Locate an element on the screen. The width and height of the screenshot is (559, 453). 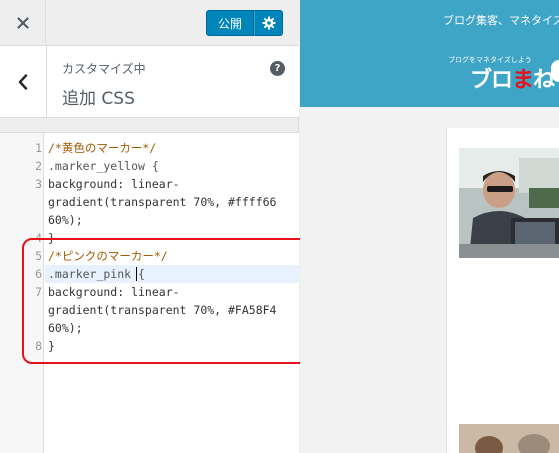
gear-icon is located at coordinates (268, 23).